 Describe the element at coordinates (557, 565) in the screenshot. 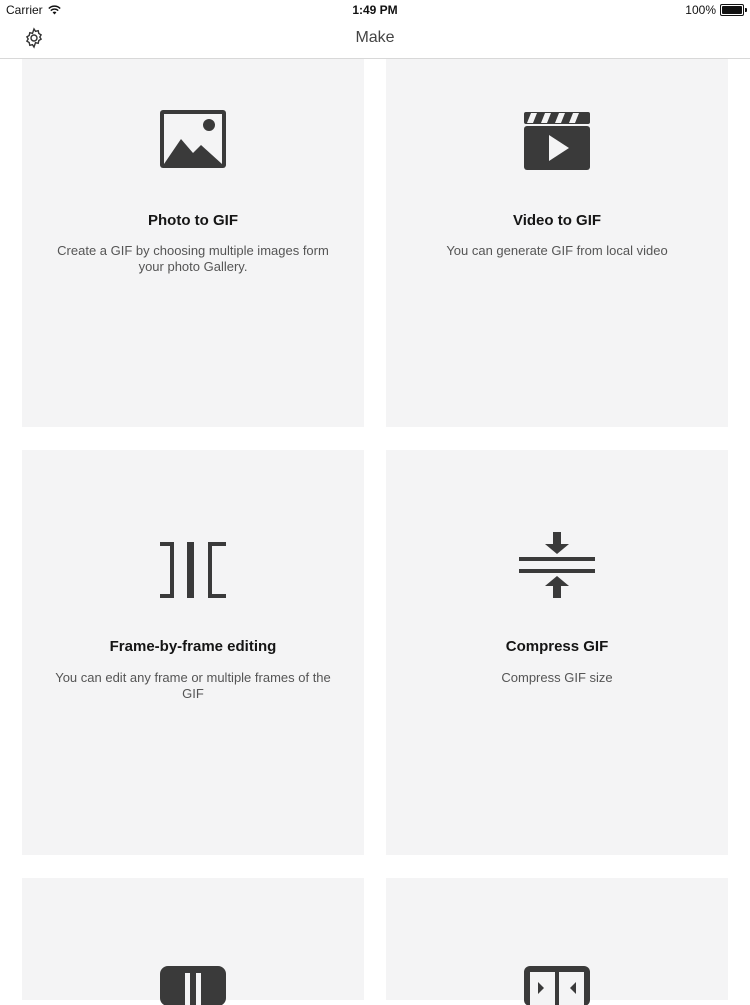

I see `compress-icon` at that location.